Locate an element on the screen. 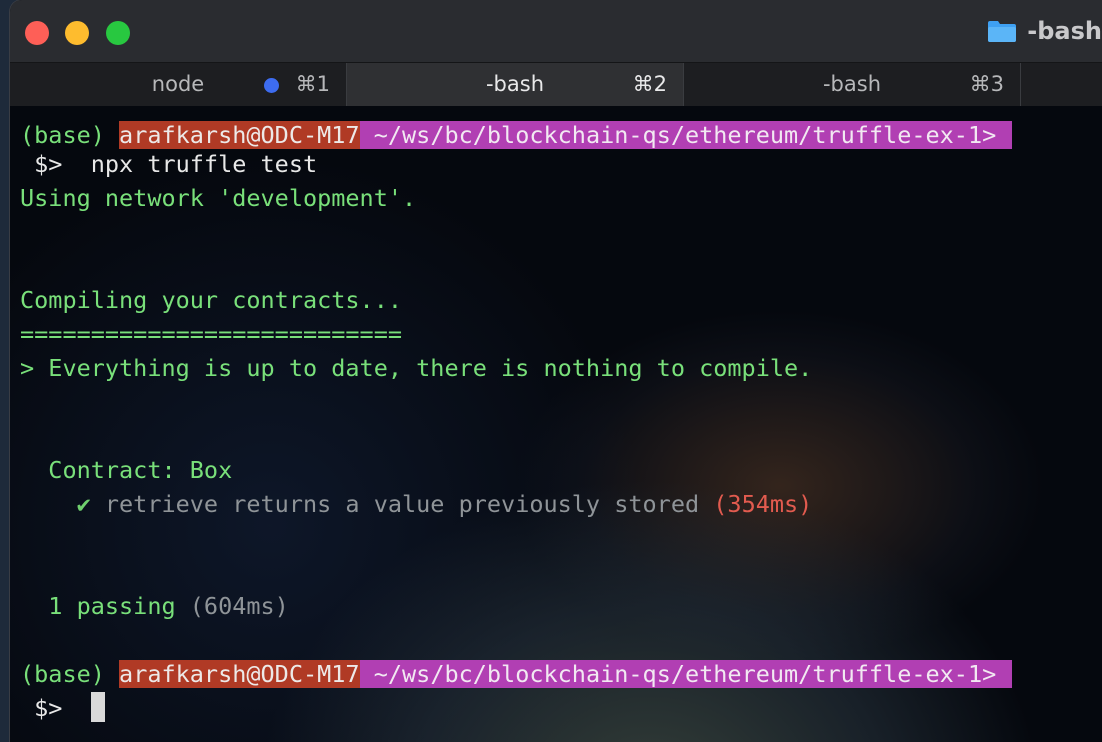  passing-line: 1 passing (604ms) is located at coordinates (154, 606).